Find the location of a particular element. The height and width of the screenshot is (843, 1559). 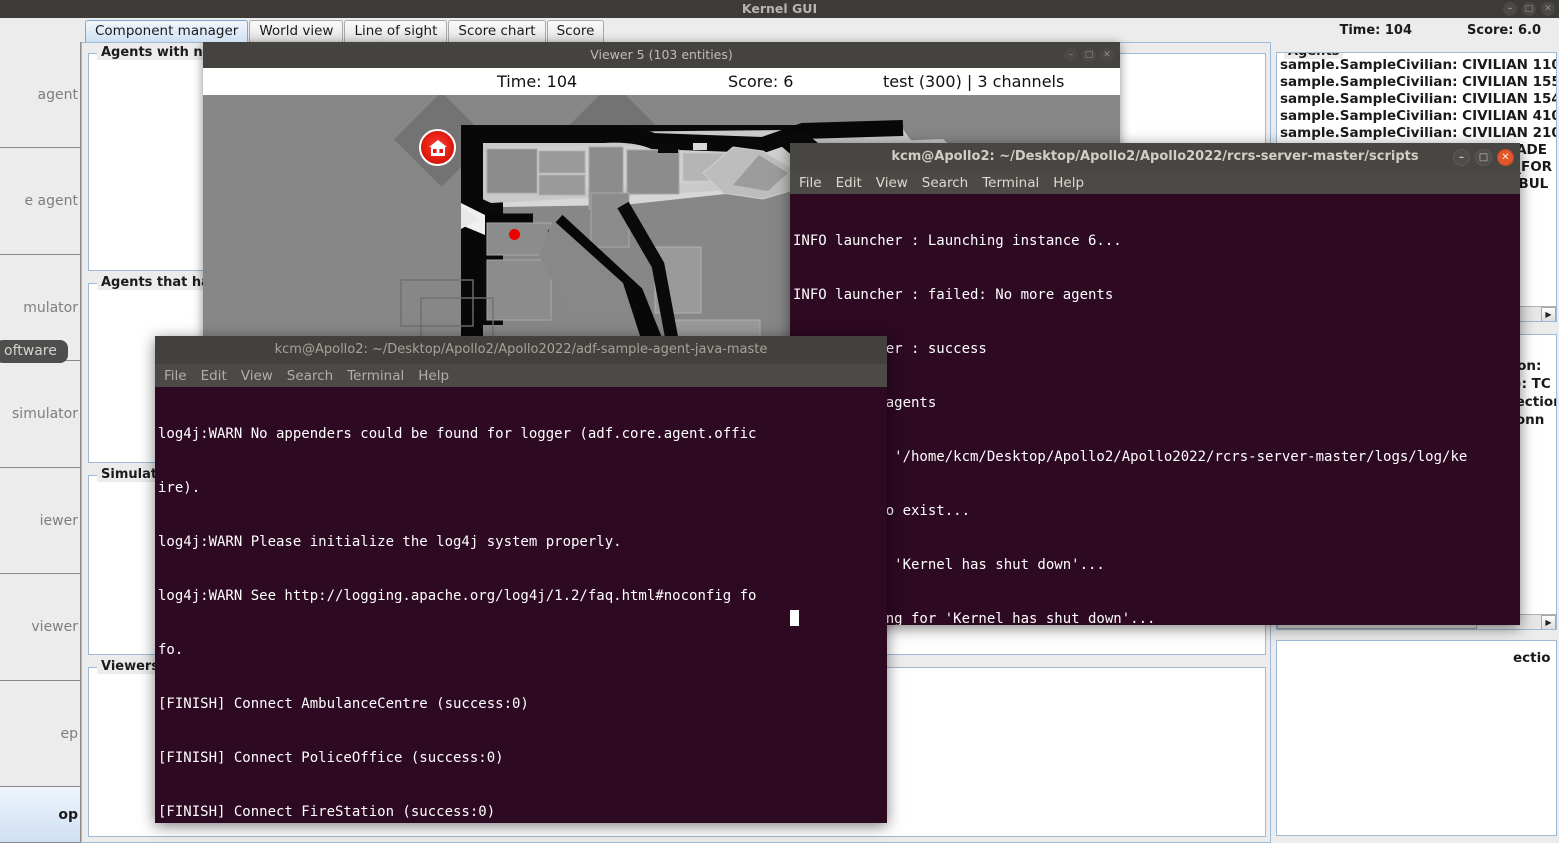

list-item: sample.SampleCivilian: CIVILIAN 1557027 is located at coordinates (1418, 82).